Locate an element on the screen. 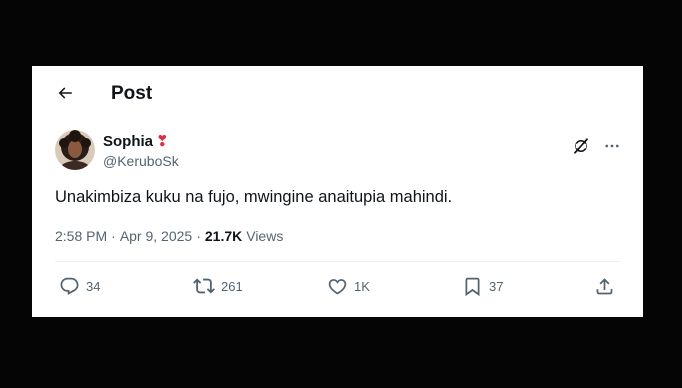  grok-icon is located at coordinates (581, 146).